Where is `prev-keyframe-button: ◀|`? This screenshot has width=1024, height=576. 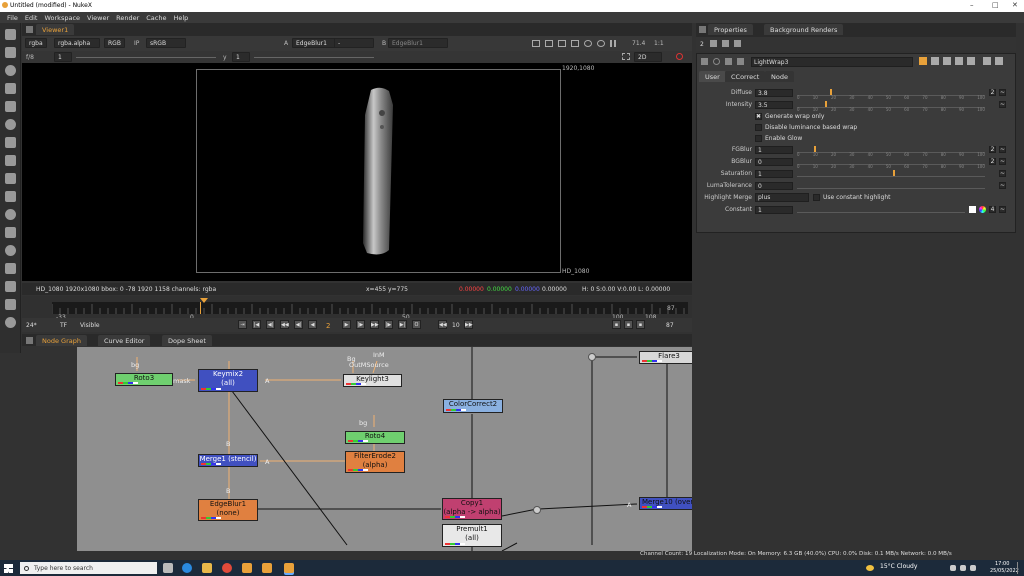 prev-keyframe-button: ◀| is located at coordinates (270, 324).